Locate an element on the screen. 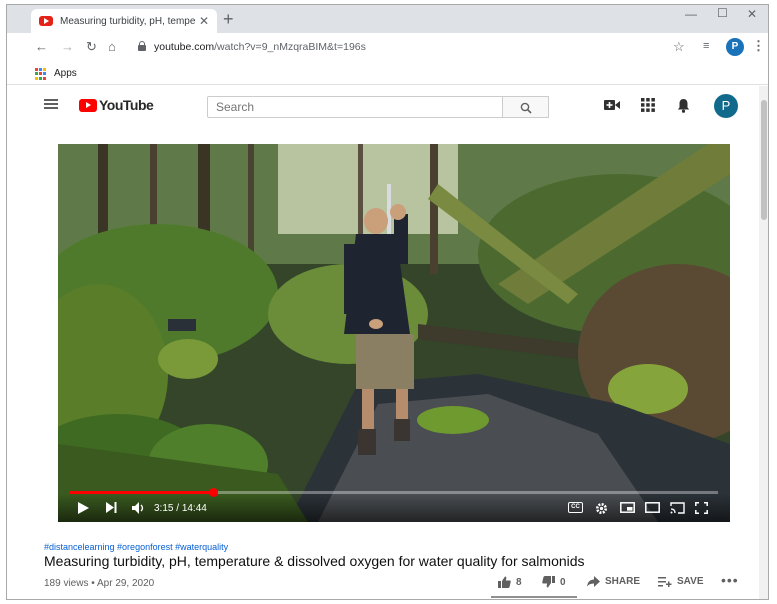 Image resolution: width=777 pixels, height=604 pixels. address-bar: youtube.com/watch?v=9_nMzqraBIM&t=196s is located at coordinates (260, 47).